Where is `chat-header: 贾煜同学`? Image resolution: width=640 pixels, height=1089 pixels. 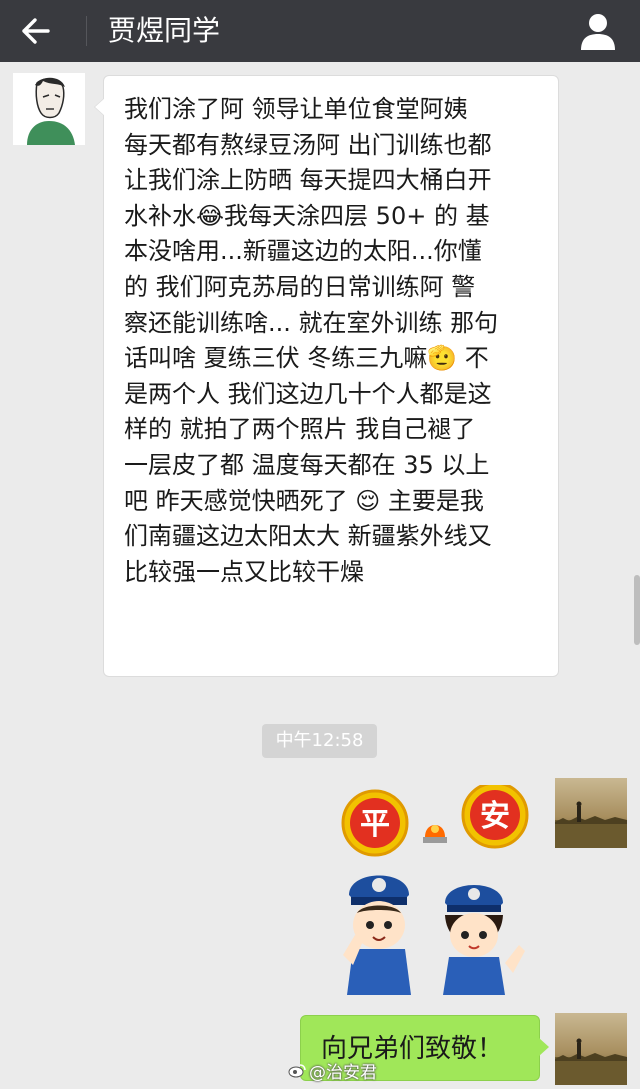
chat-header: 贾煜同学 is located at coordinates (320, 31).